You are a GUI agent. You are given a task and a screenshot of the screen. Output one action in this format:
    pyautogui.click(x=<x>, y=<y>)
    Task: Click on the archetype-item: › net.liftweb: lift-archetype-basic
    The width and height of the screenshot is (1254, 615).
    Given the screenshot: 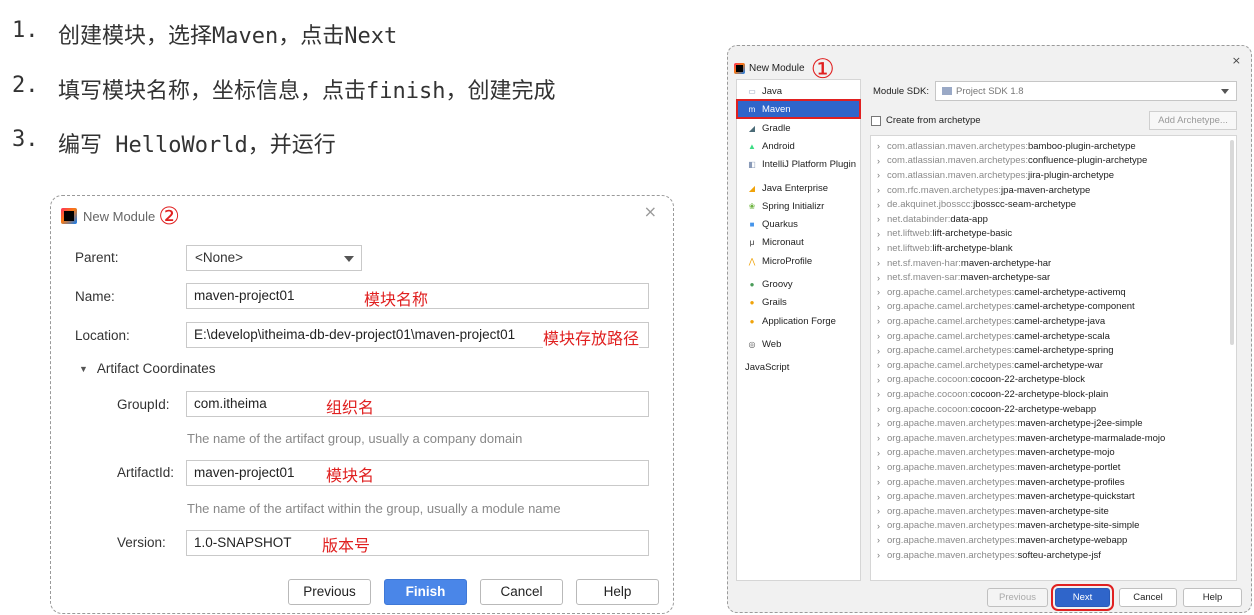 What is the action you would take?
    pyautogui.click(x=941, y=234)
    